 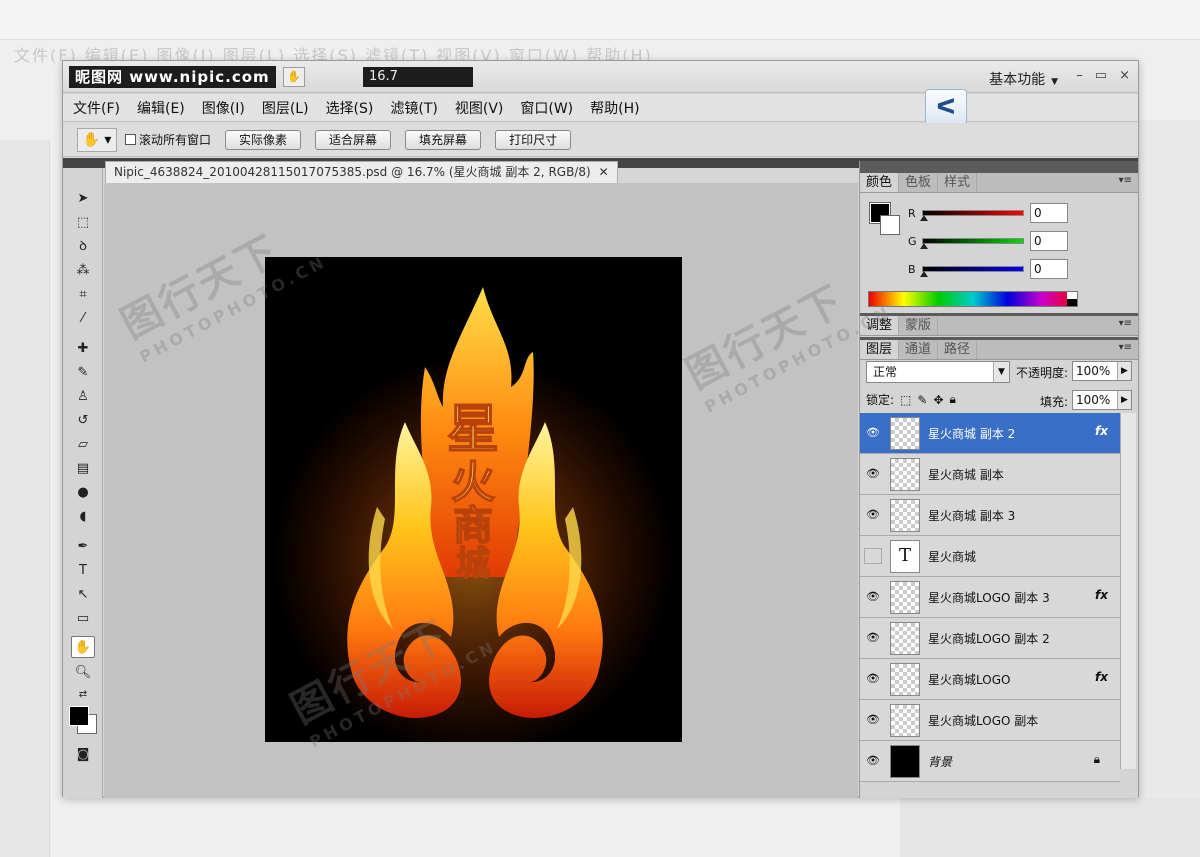 What do you see at coordinates (990, 597) in the screenshot?
I see `layer-row: 👁︎ 星火商城LOGO 副本 3 fx` at bounding box center [990, 597].